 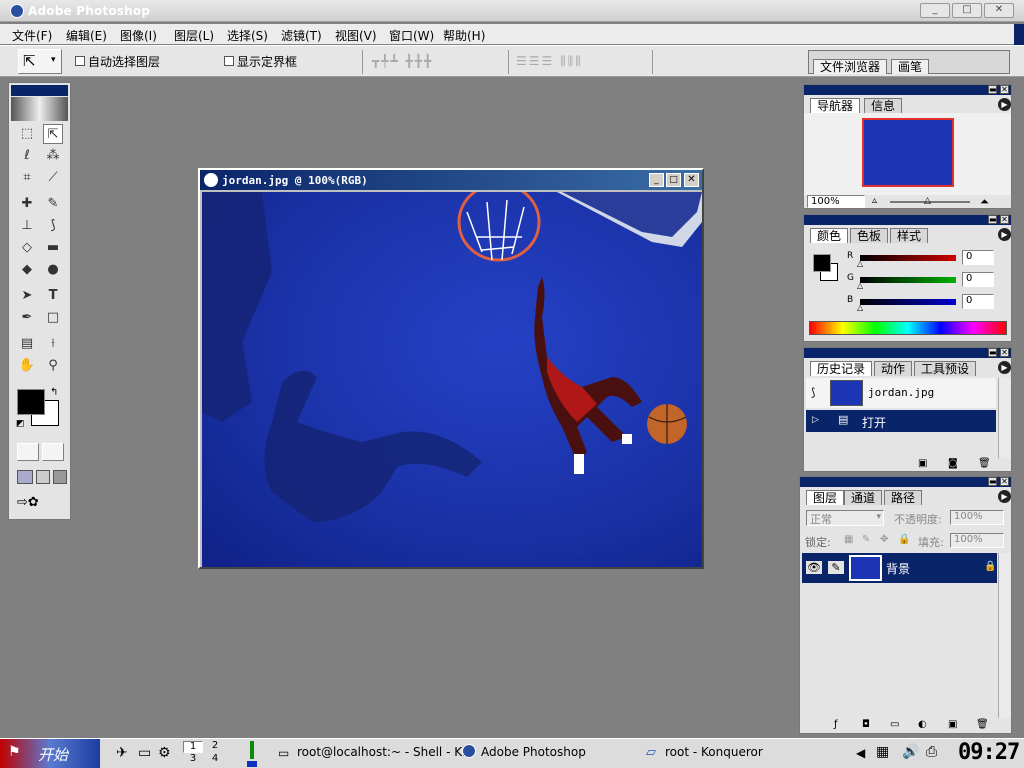 What do you see at coordinates (27, 204) in the screenshot?
I see `healing-brush-tool-icon: ✚` at bounding box center [27, 204].